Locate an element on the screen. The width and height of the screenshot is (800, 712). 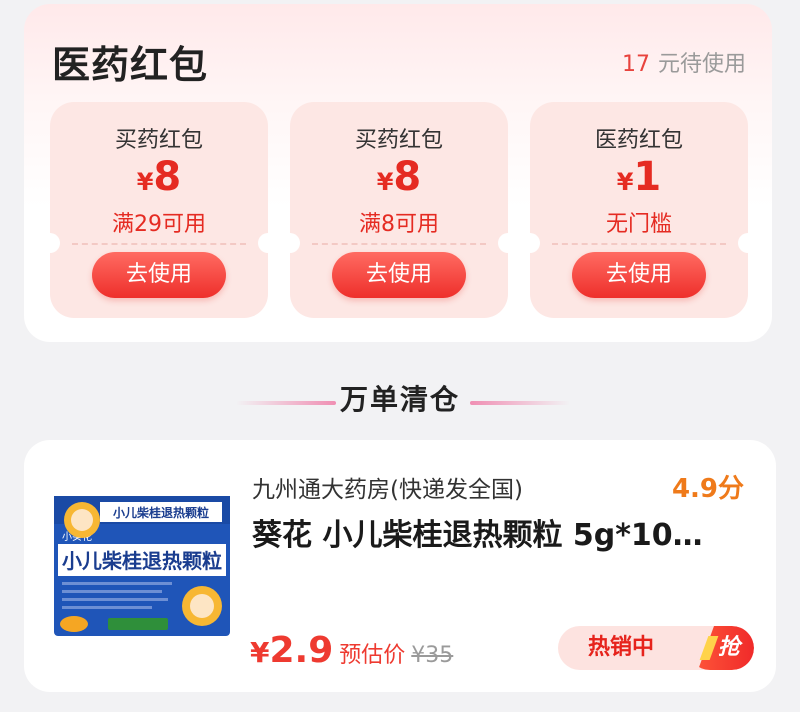
coupon-condition: 无门槛 is located at coordinates (638, 224).